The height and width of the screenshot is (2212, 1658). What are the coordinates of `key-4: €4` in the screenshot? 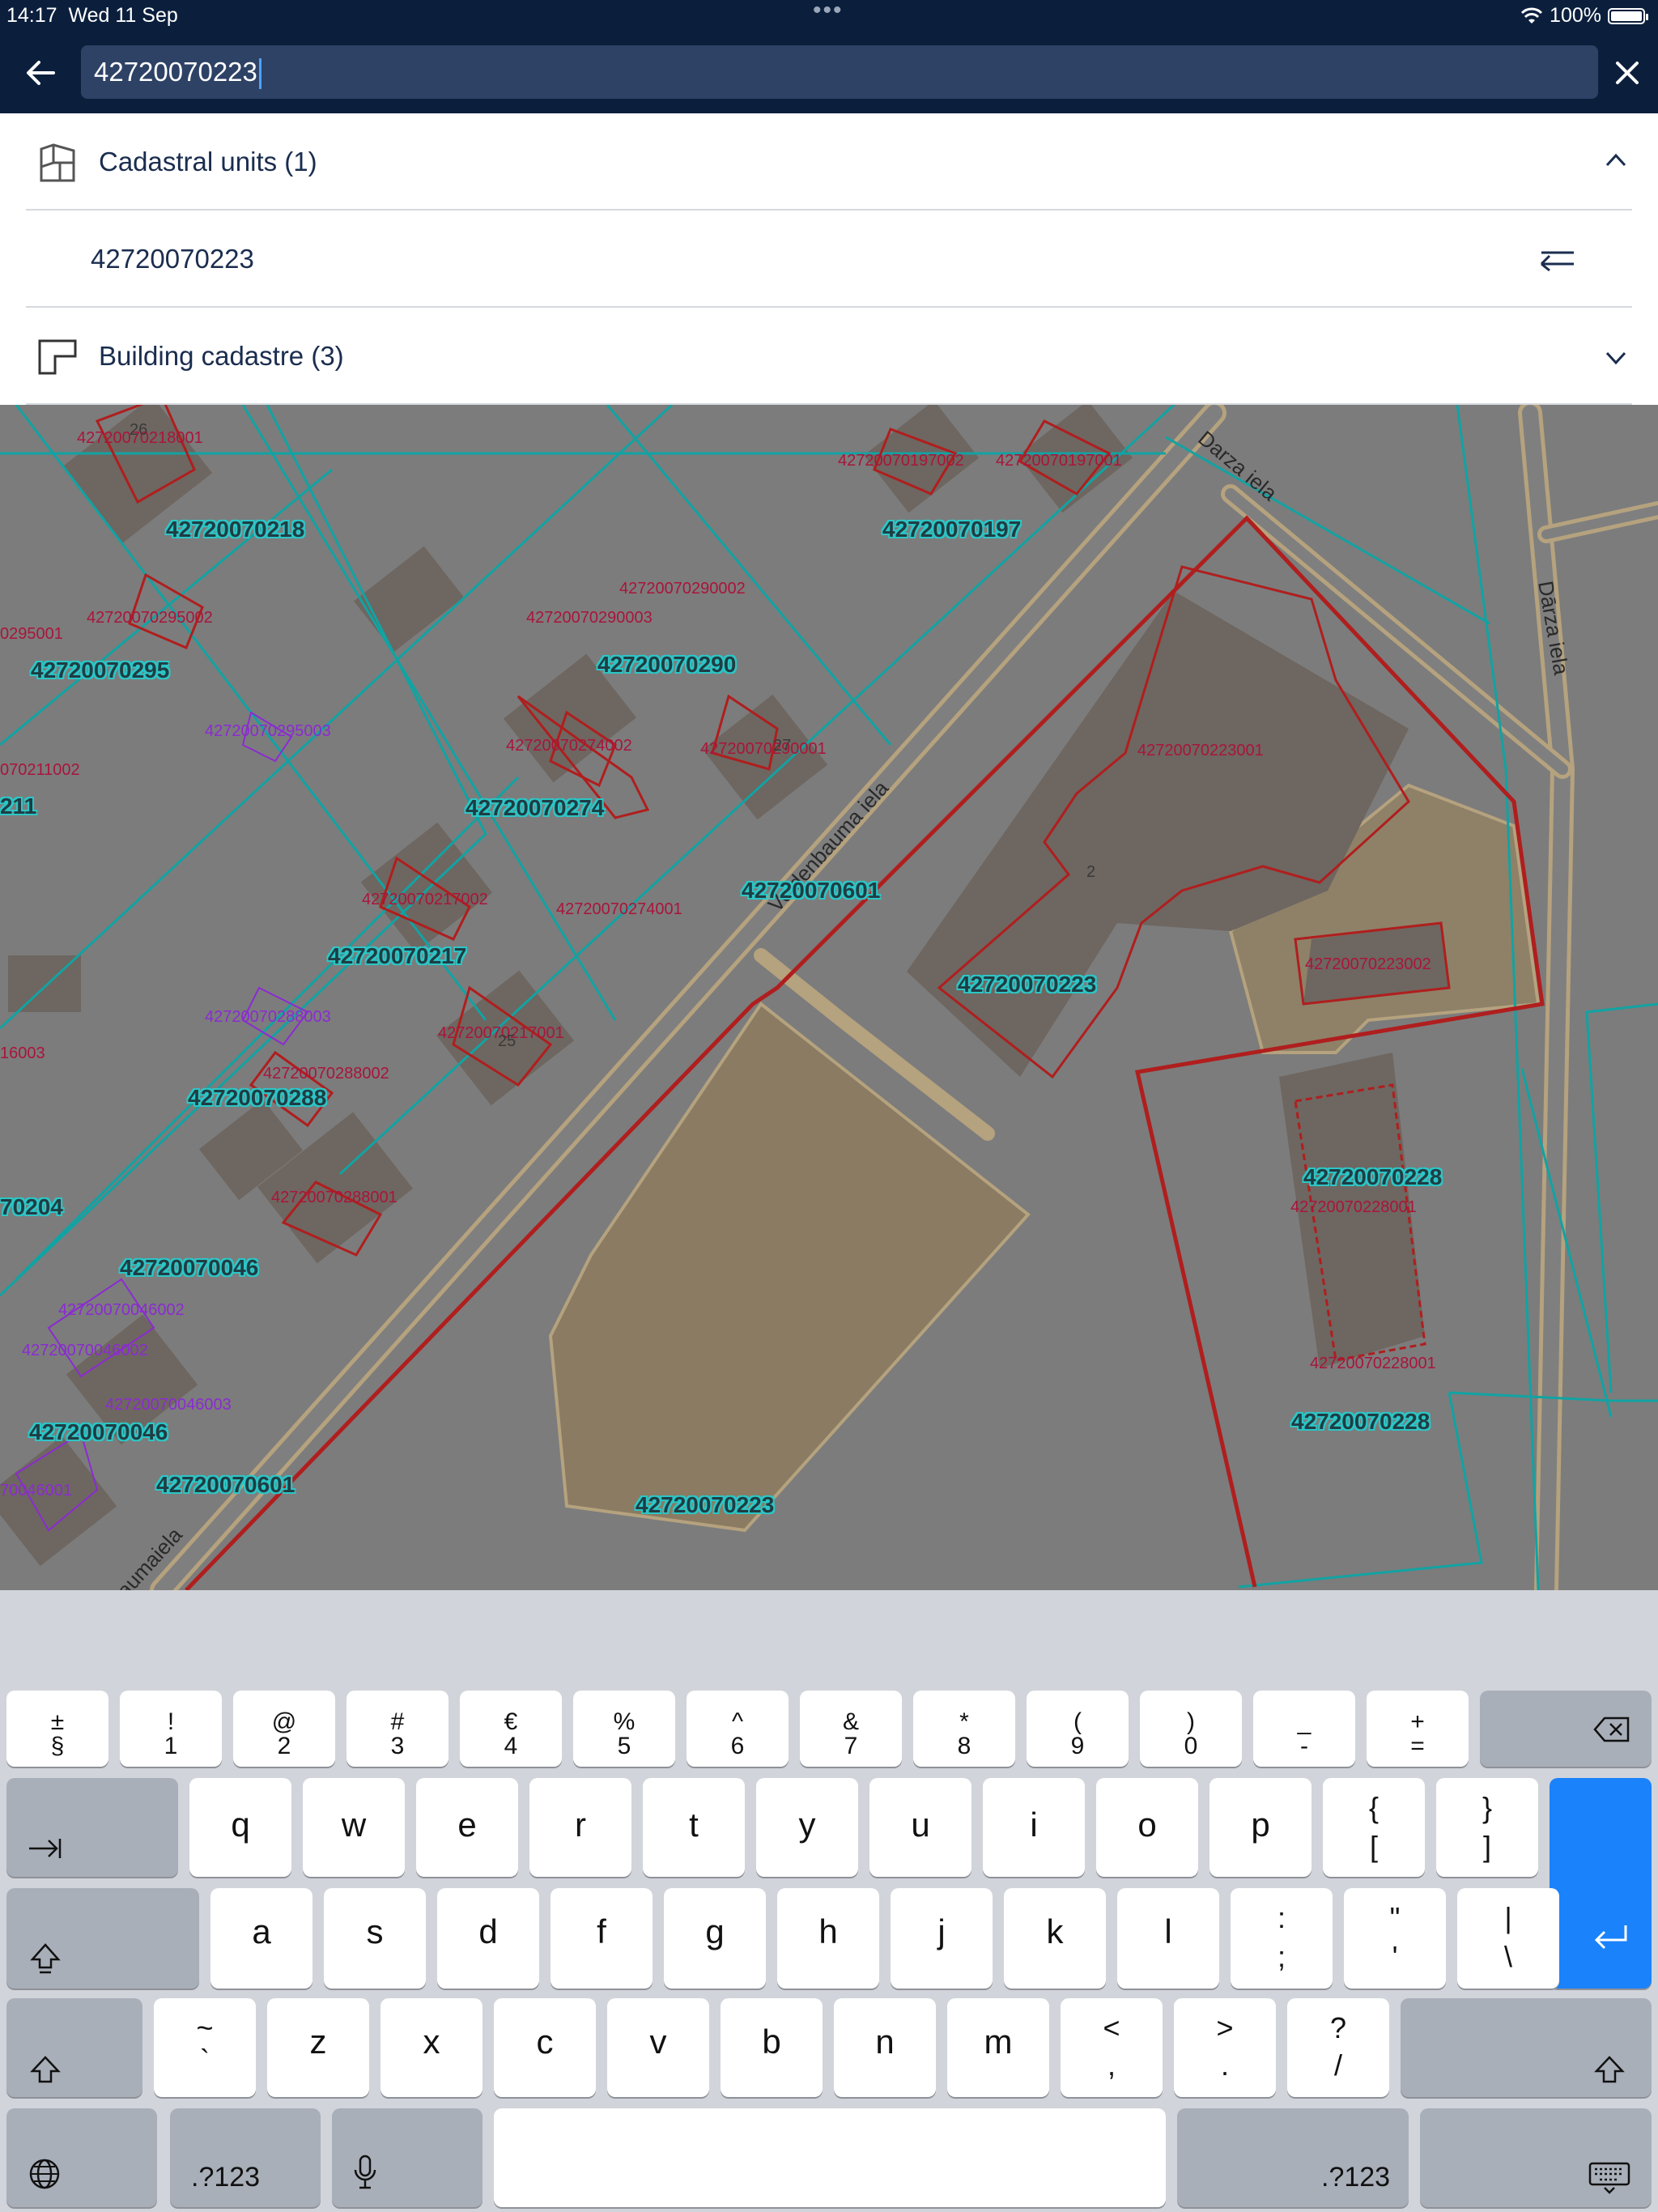 It's located at (511, 1729).